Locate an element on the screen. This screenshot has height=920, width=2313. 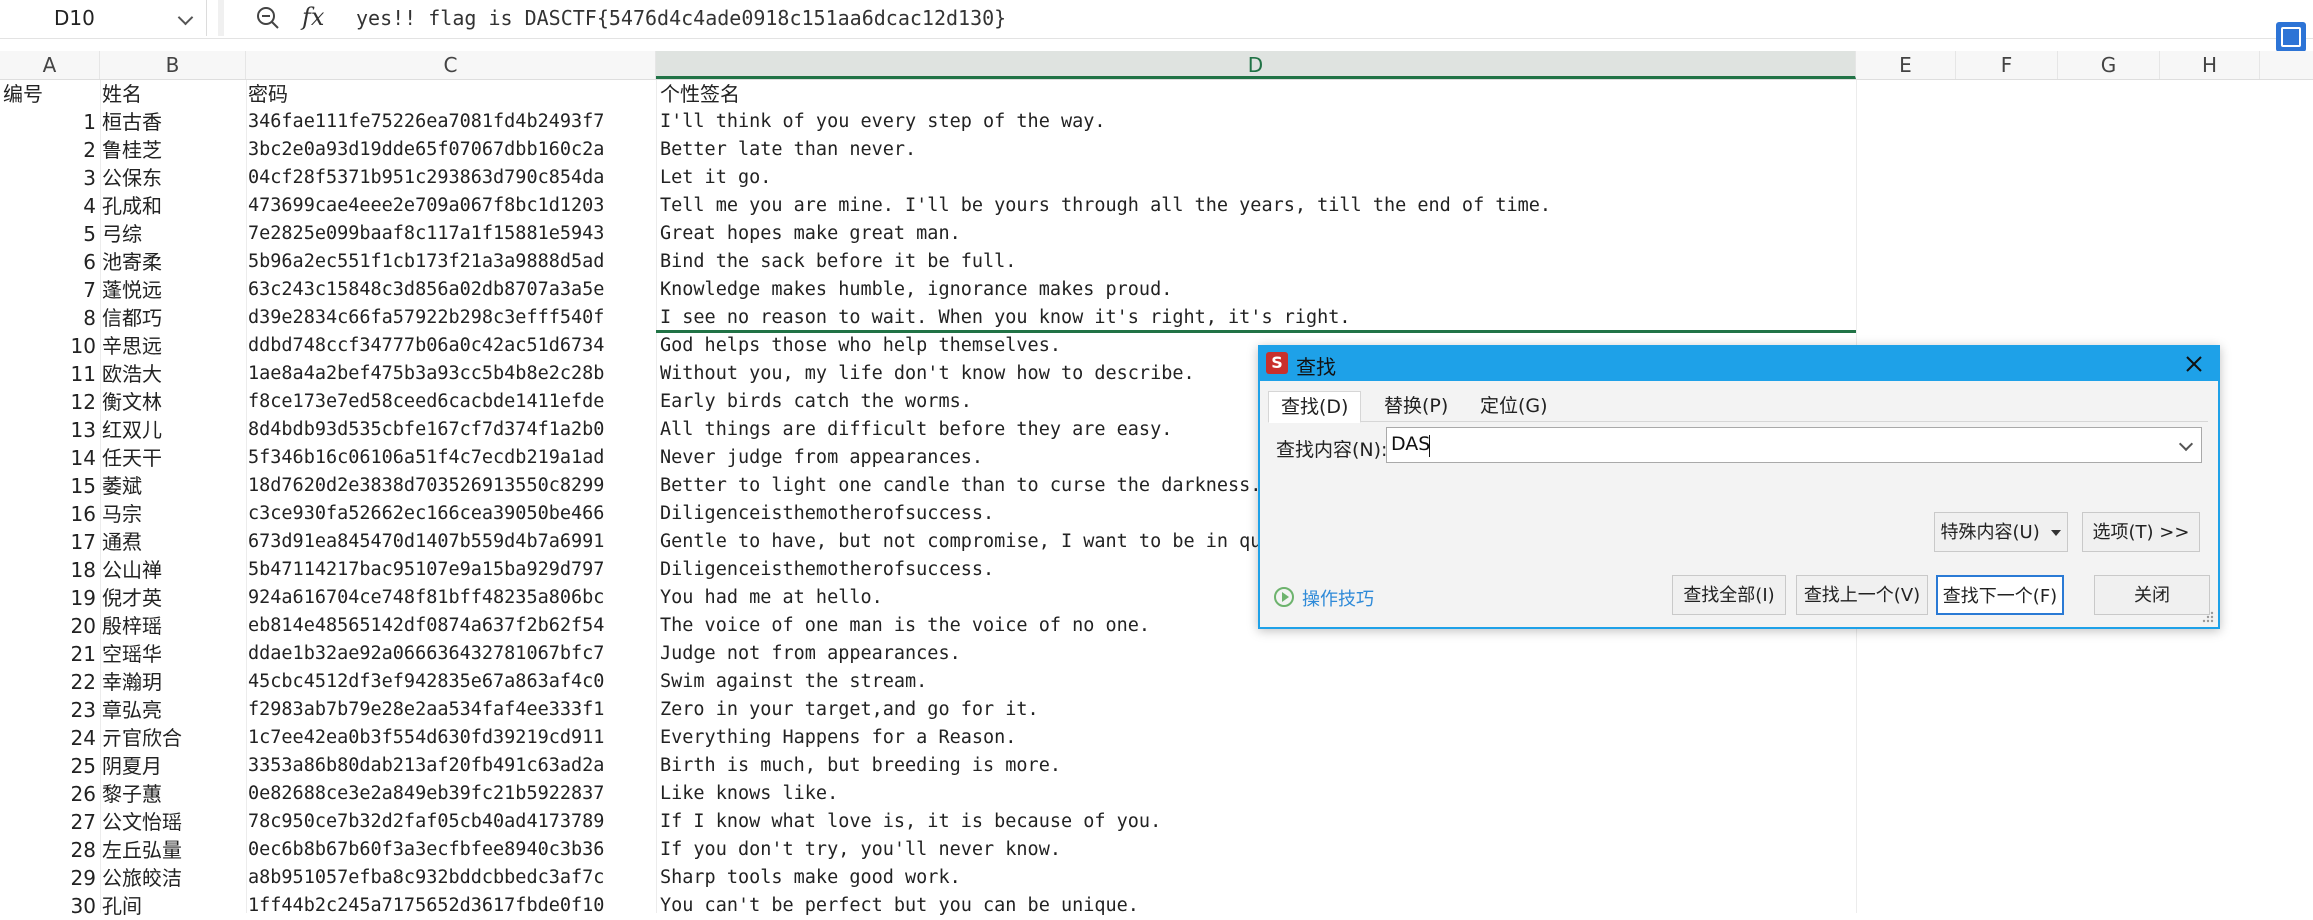
id-cell: 1 is located at coordinates (48, 122).